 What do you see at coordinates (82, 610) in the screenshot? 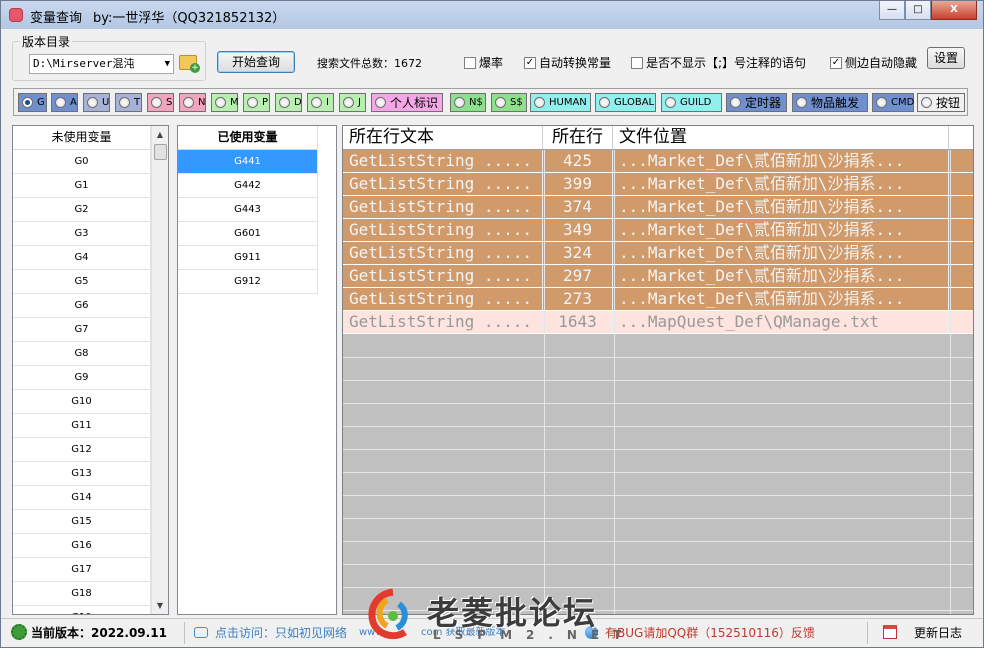
I see `unused-var-item: G19` at bounding box center [82, 610].